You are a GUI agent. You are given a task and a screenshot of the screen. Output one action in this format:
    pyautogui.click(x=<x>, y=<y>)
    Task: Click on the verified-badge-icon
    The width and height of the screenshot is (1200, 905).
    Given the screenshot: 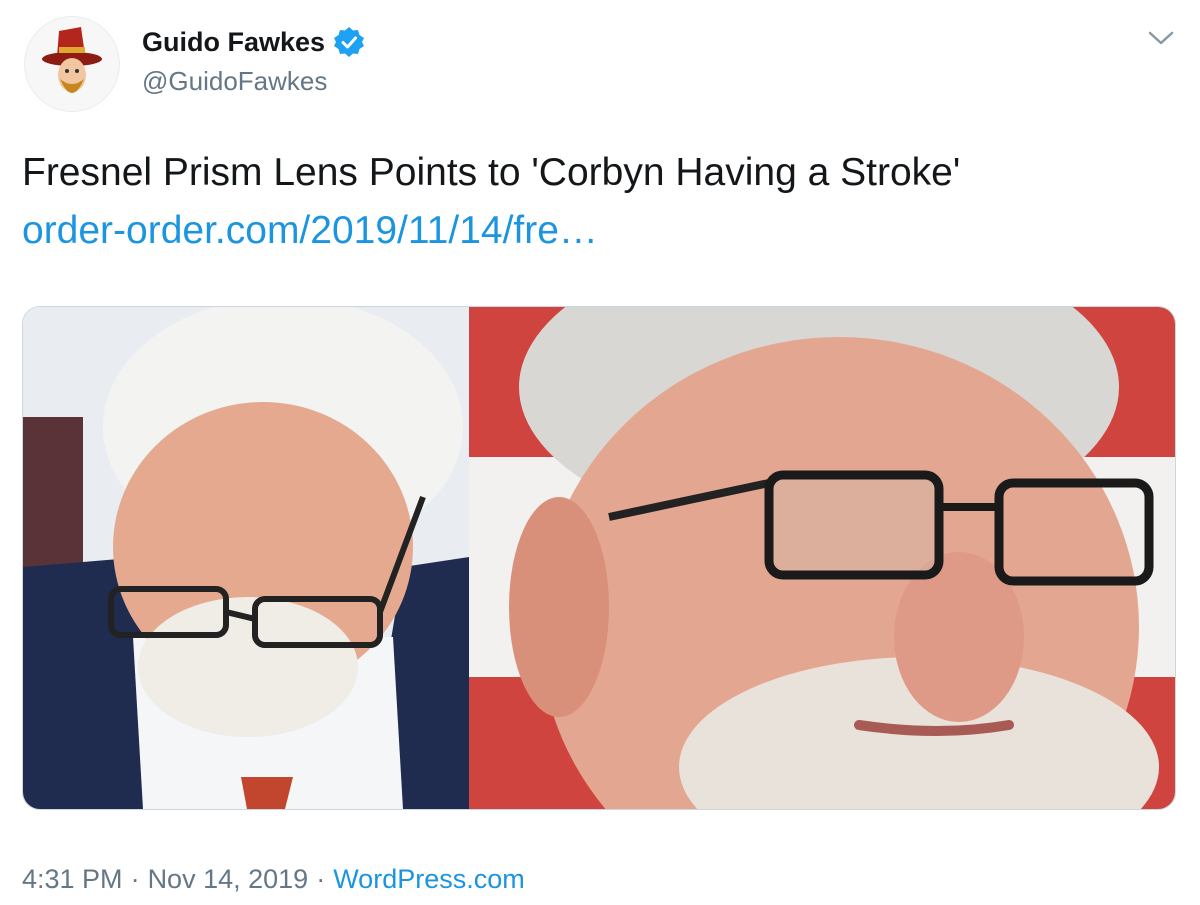 What is the action you would take?
    pyautogui.click(x=349, y=42)
    